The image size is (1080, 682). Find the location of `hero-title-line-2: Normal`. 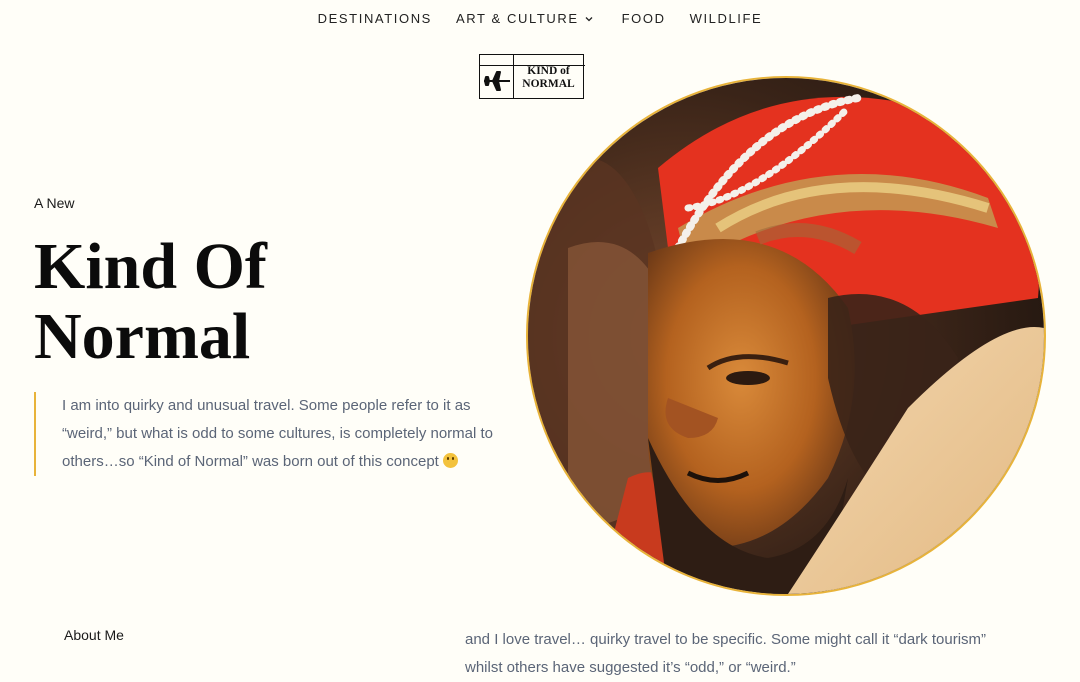

hero-title-line-2: Normal is located at coordinates (142, 336).